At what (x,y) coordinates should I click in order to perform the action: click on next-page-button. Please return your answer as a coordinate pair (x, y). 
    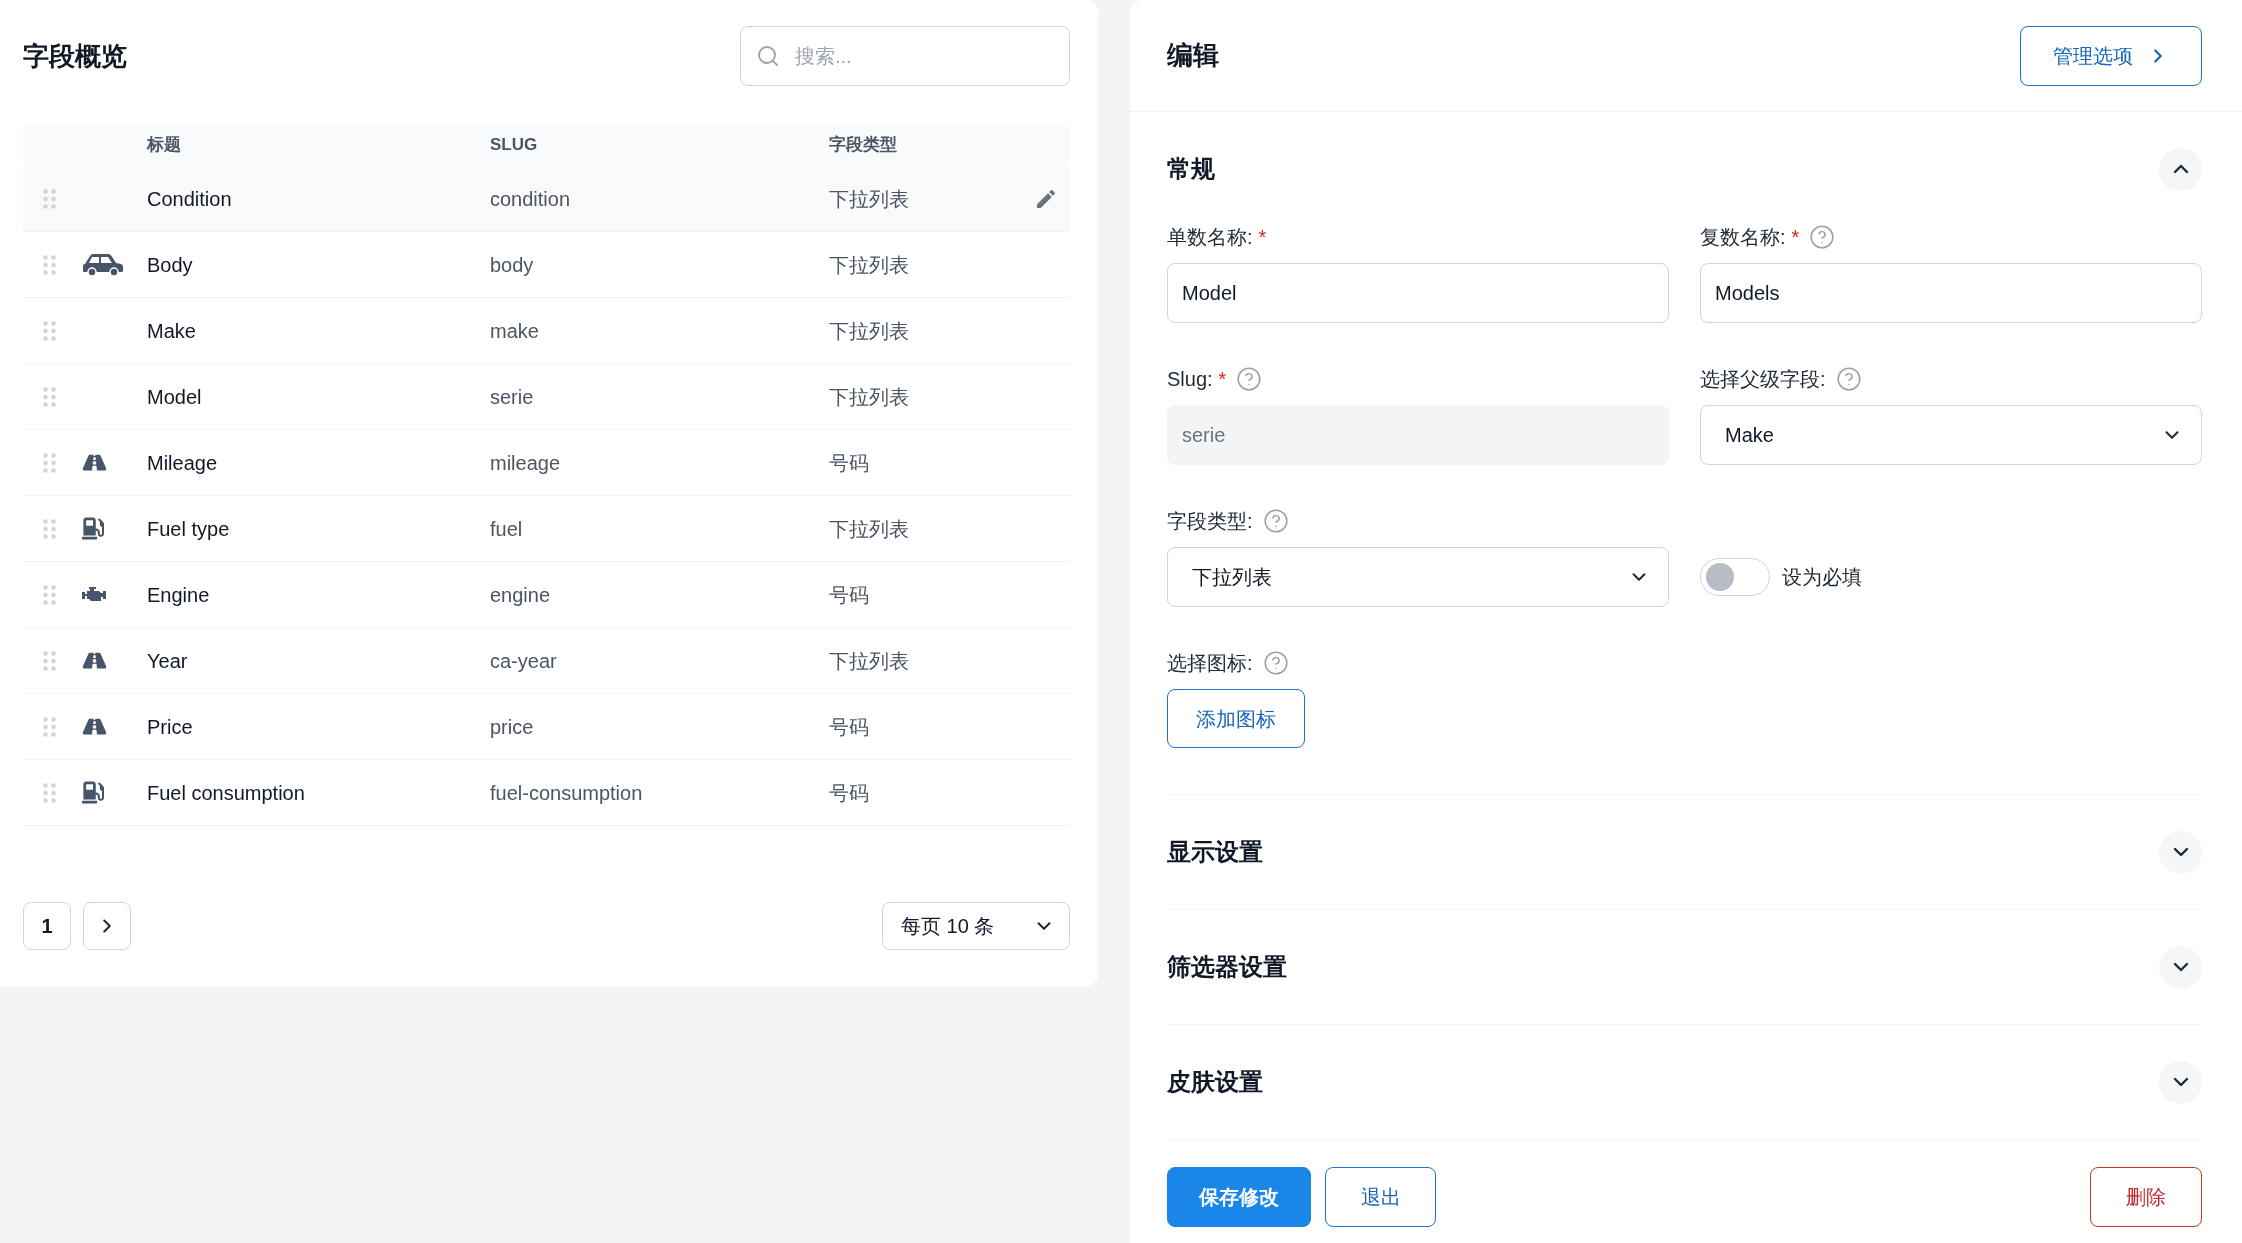
    Looking at the image, I should click on (107, 926).